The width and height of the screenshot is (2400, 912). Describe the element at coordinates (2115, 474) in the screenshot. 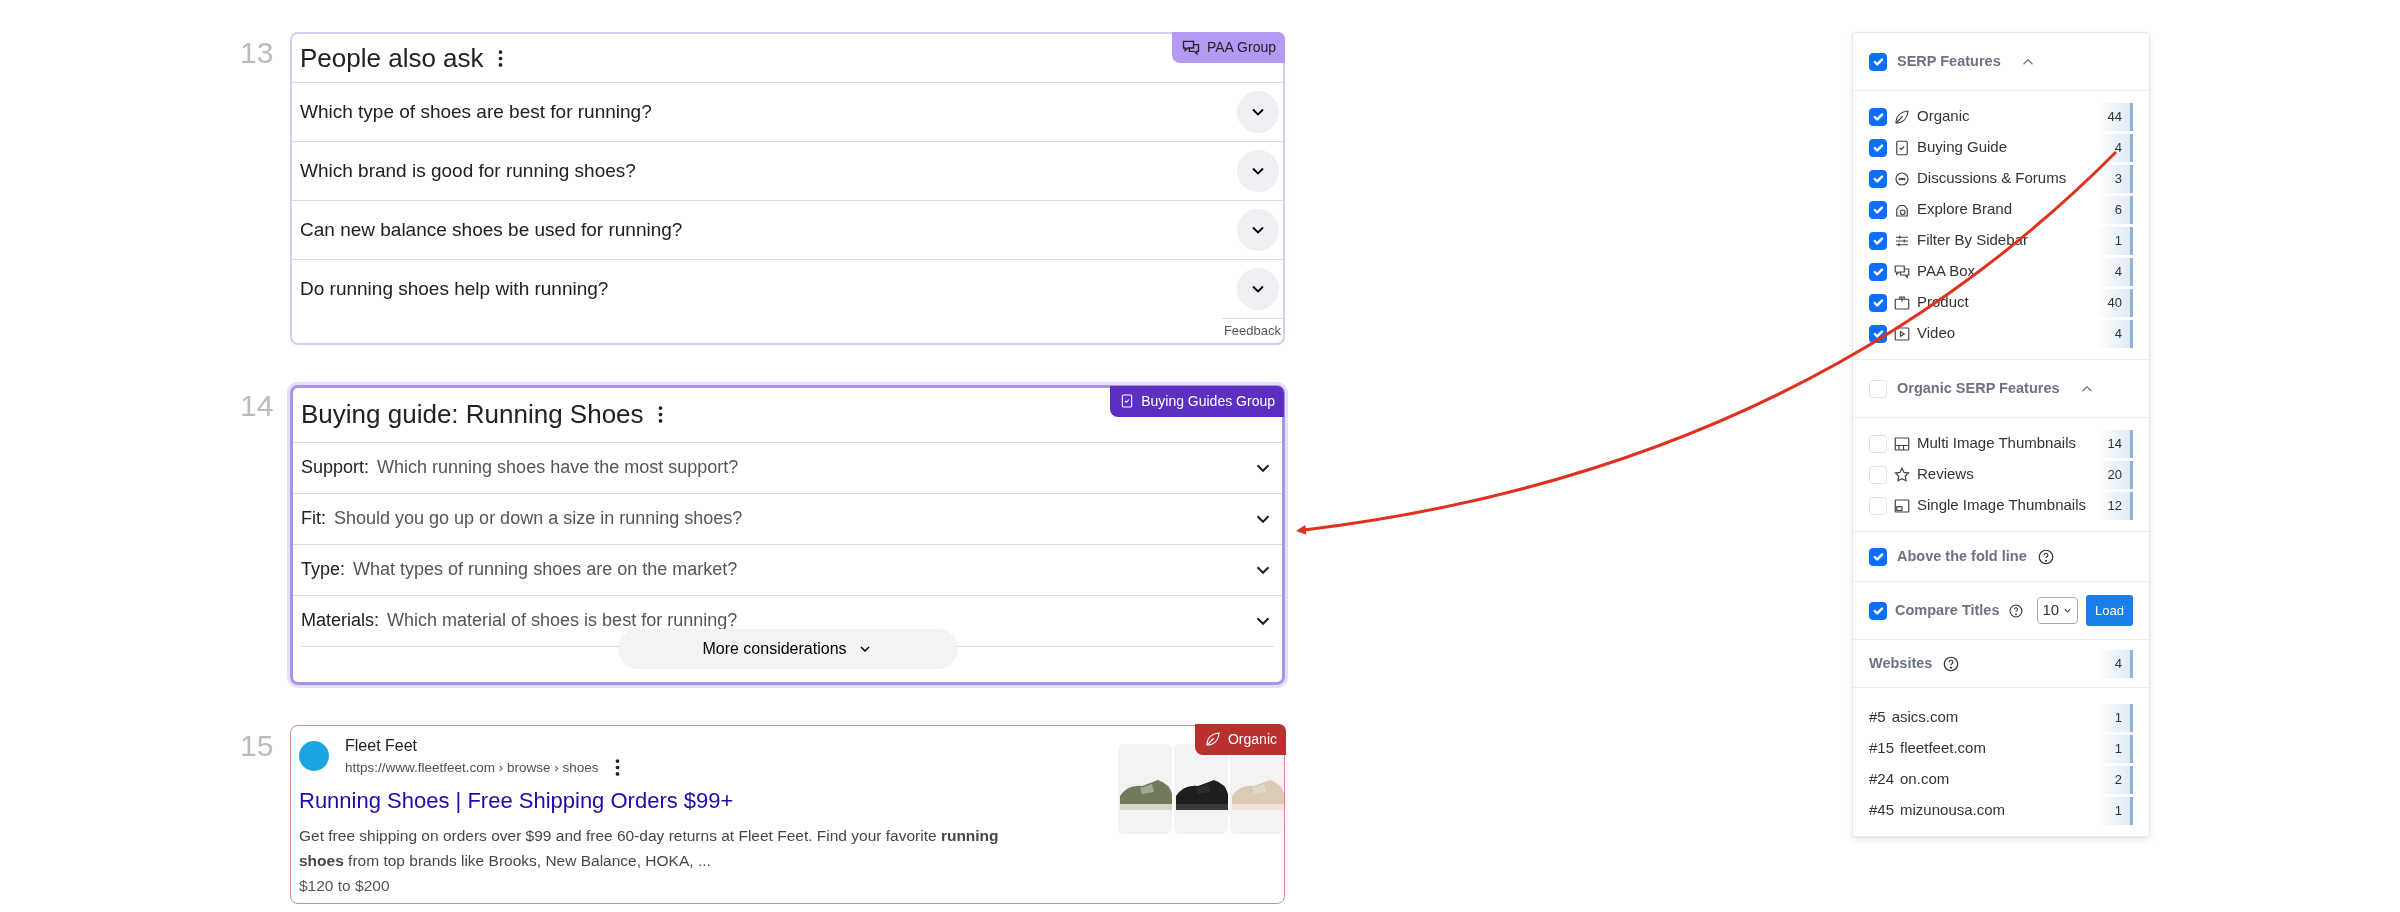

I see `count-badge: 20` at that location.